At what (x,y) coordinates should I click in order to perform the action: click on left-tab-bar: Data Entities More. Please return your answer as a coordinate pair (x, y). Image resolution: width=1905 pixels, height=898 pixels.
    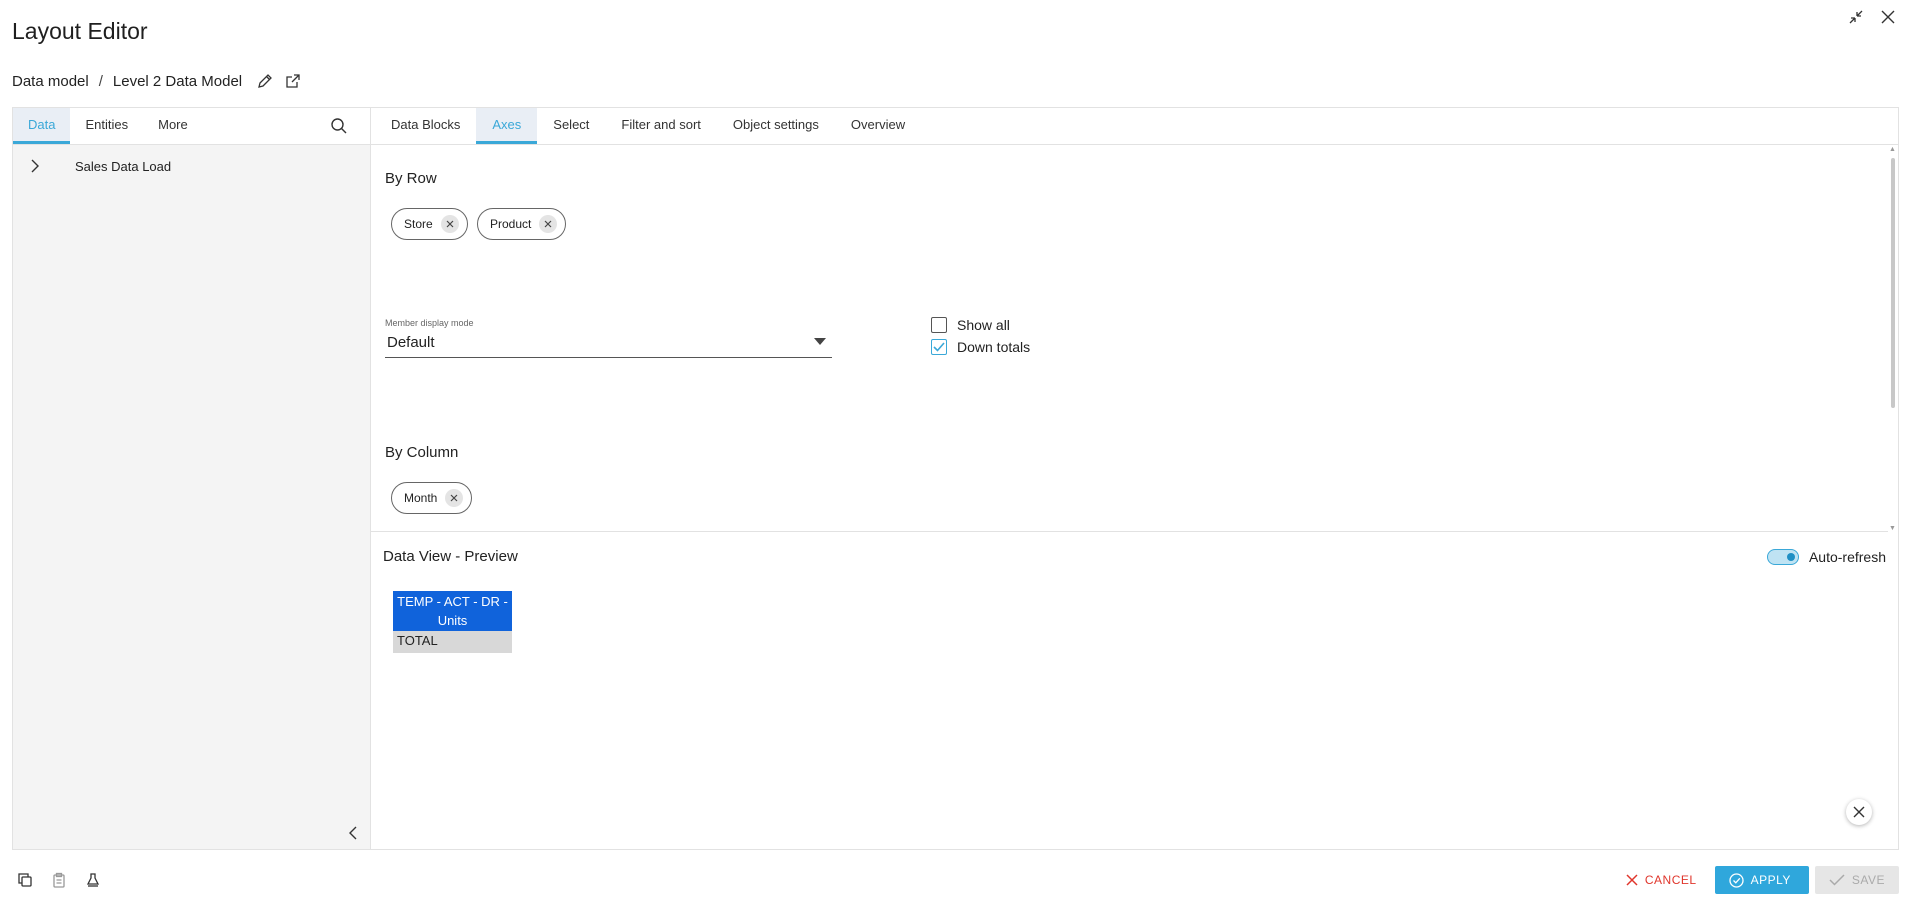
    Looking at the image, I should click on (191, 126).